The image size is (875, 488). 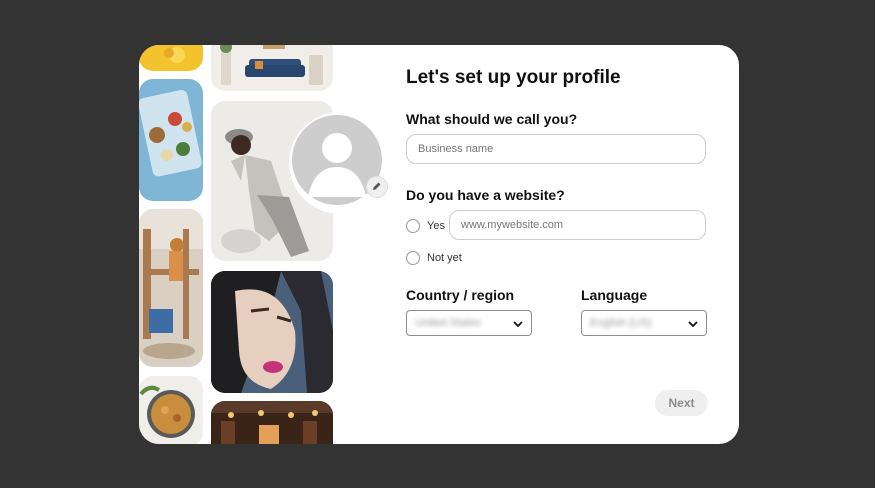 I want to click on business-name-input: Business name, so click(x=556, y=149).